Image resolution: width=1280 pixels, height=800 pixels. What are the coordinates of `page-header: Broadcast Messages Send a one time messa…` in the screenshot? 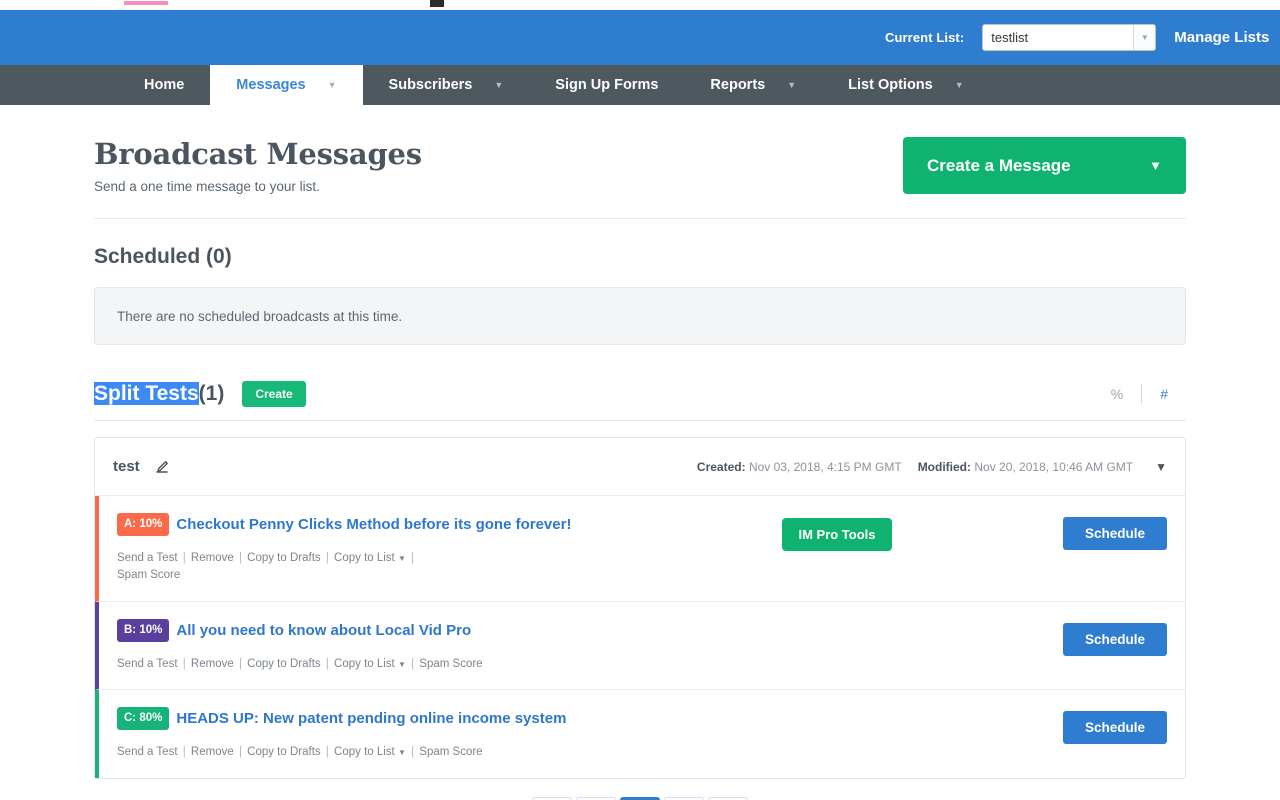 It's located at (640, 162).